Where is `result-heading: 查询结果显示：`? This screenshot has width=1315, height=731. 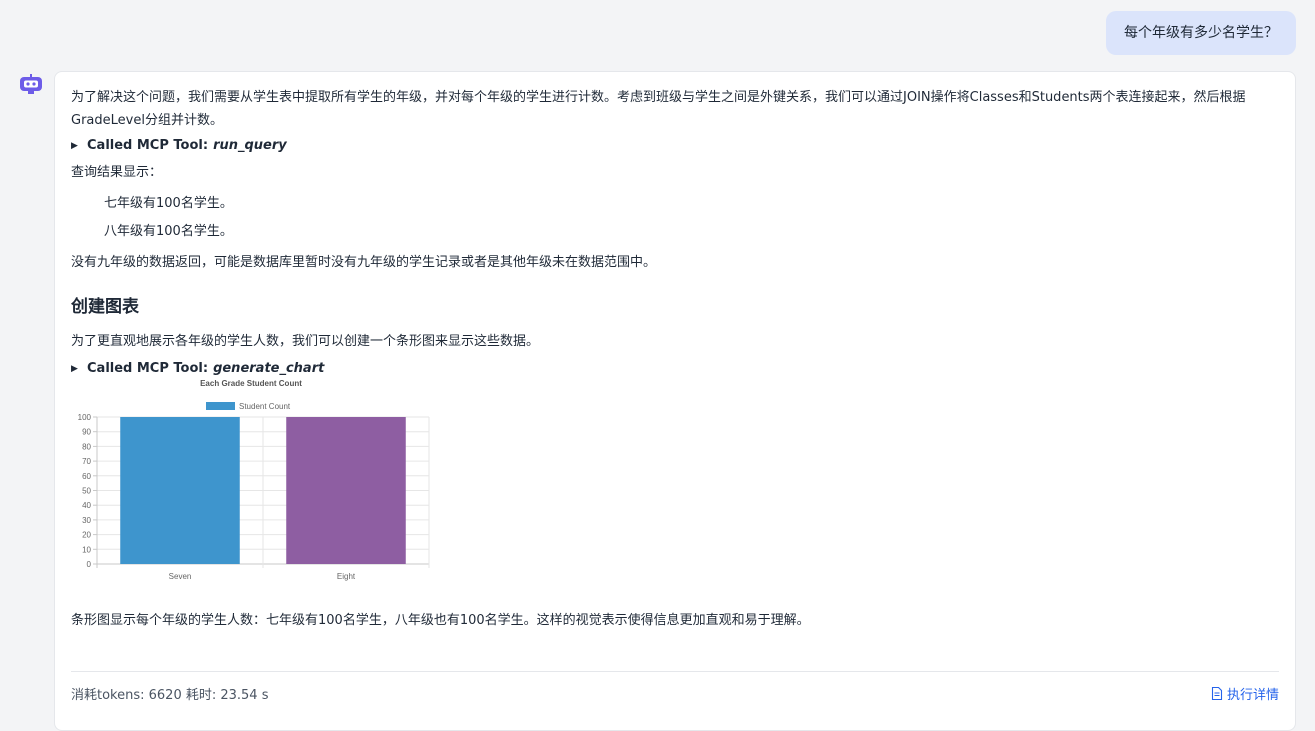
result-heading: 查询结果显示： is located at coordinates (117, 172).